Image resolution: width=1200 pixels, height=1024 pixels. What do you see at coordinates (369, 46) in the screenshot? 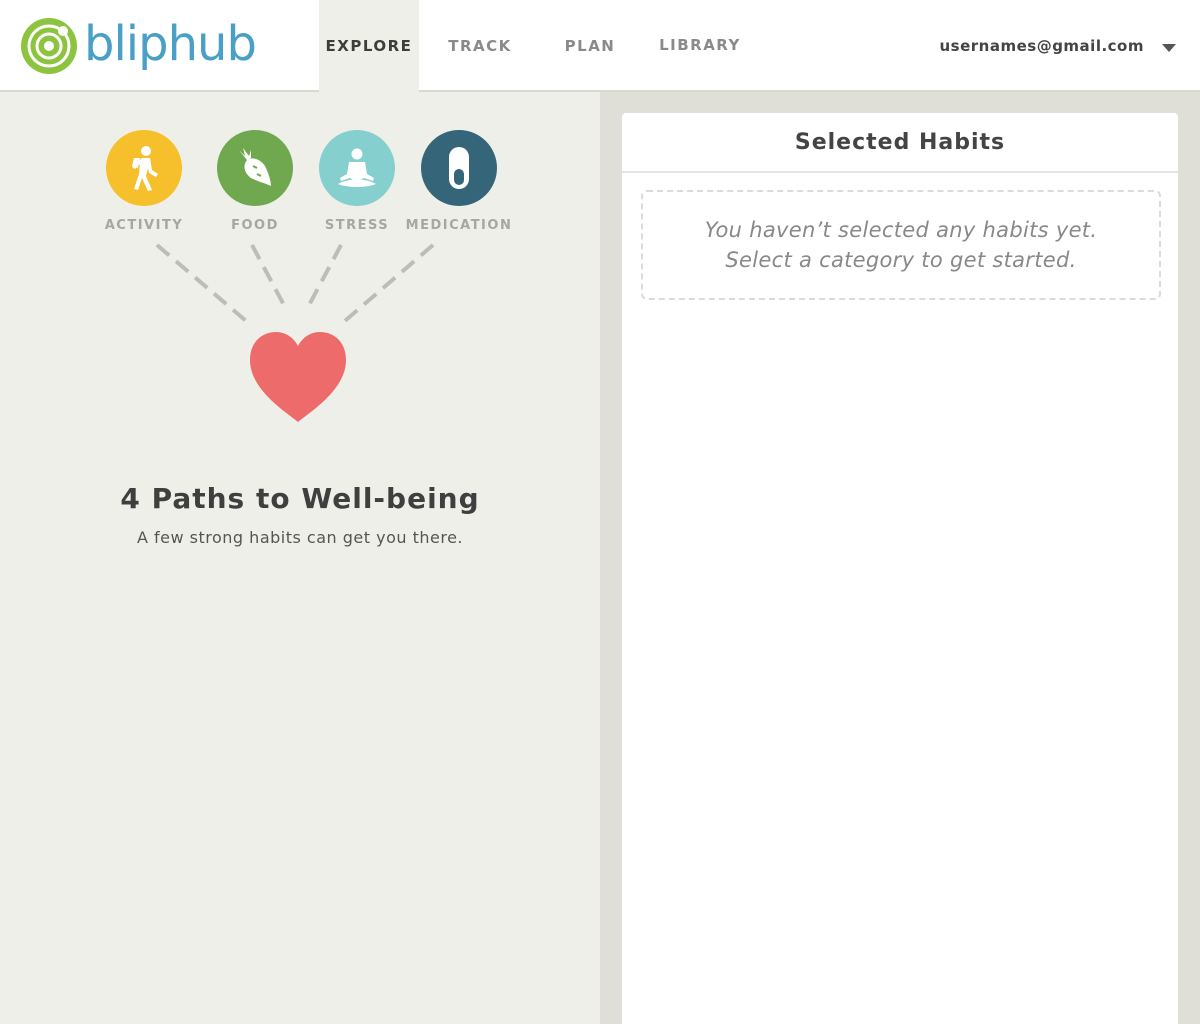
I see `tab-explore: EXPLORE` at bounding box center [369, 46].